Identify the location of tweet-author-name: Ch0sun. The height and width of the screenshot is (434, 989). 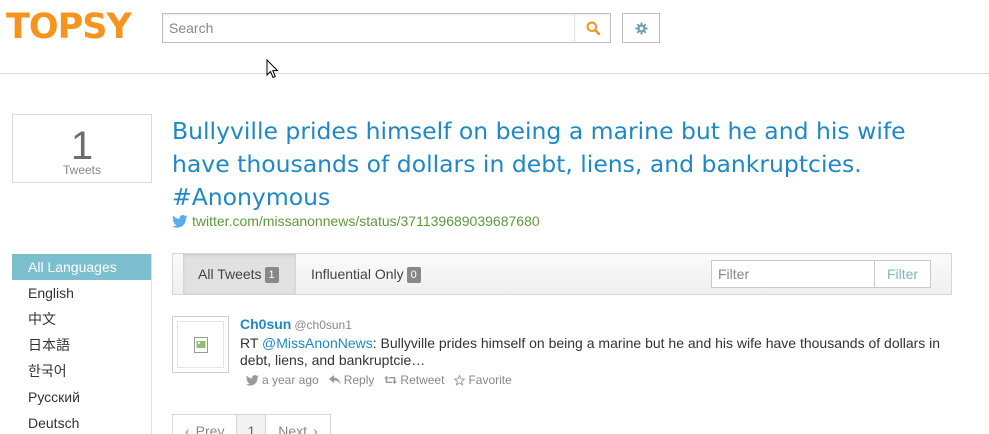
(265, 324).